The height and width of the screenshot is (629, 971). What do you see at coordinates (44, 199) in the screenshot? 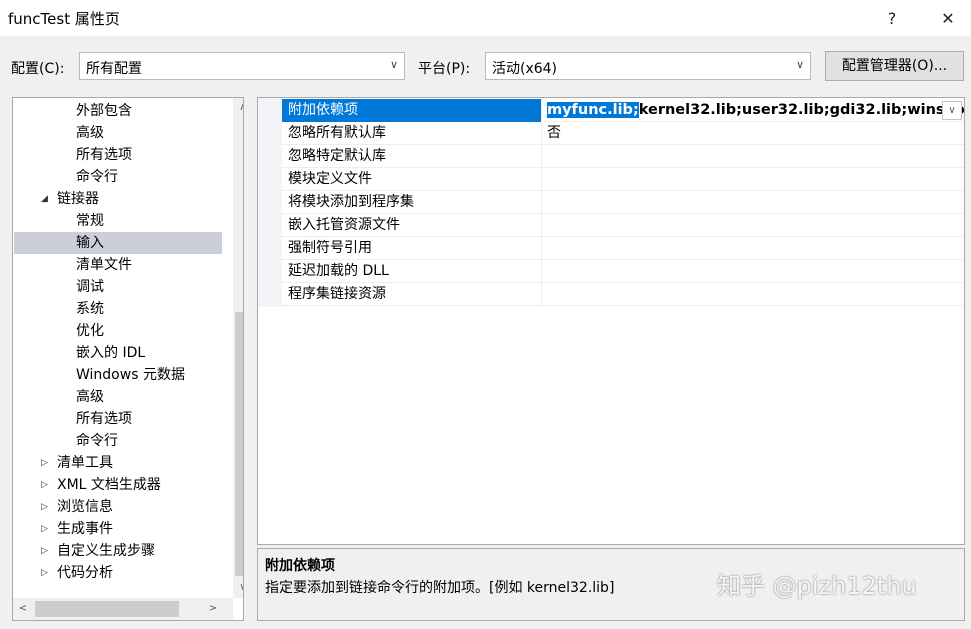
I see `expanded-arrow-icon: ◢` at bounding box center [44, 199].